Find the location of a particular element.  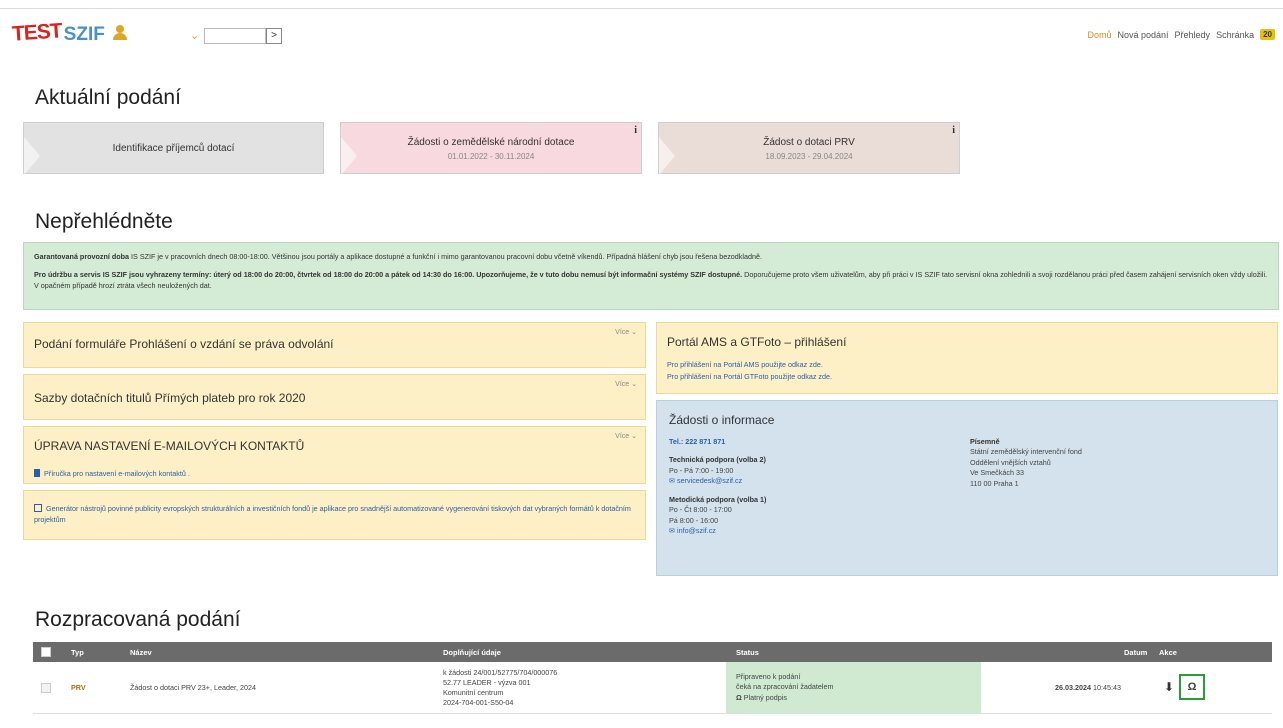

tile-title: Žádosti o zemědělské národní dotace is located at coordinates (491, 142).